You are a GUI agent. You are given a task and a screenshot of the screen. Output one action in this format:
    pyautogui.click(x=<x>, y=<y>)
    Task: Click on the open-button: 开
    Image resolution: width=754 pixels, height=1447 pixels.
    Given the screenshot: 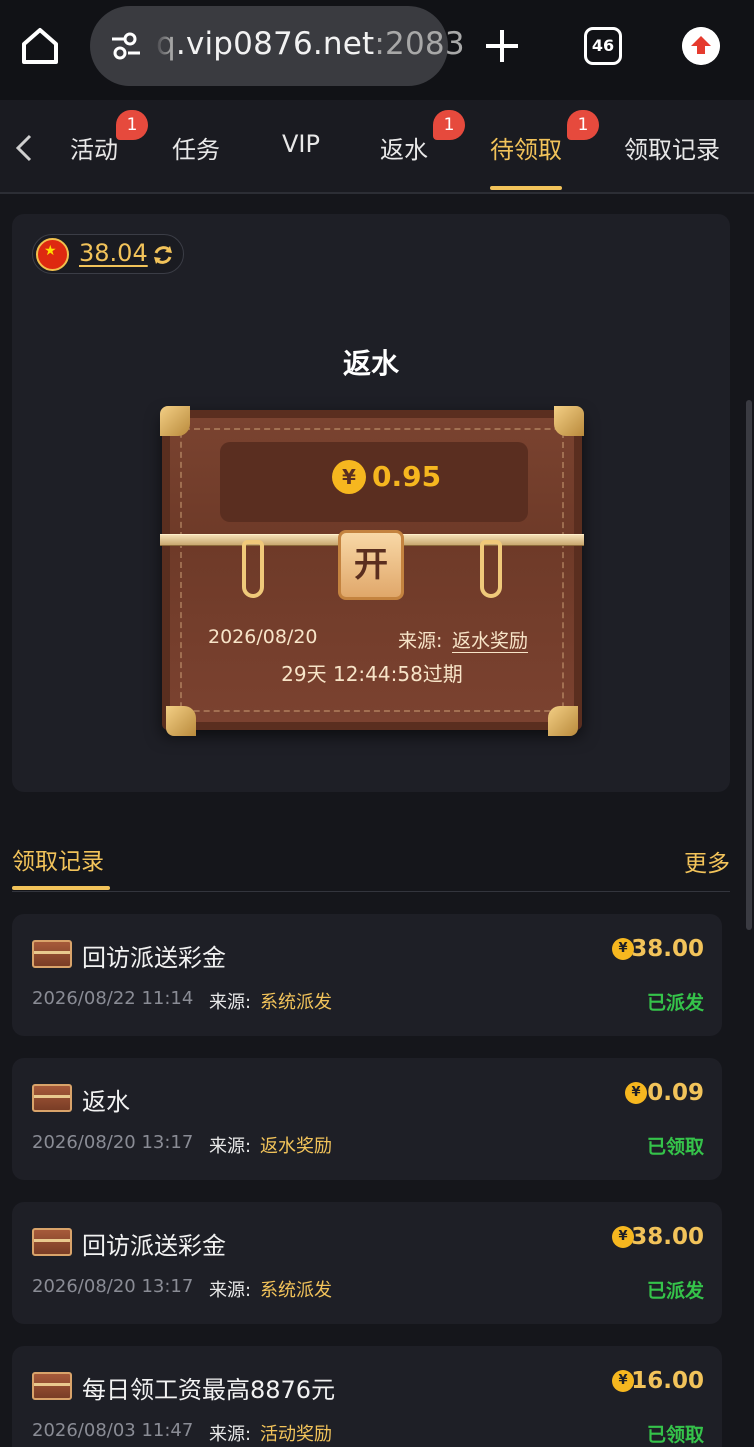 What is the action you would take?
    pyautogui.click(x=371, y=565)
    